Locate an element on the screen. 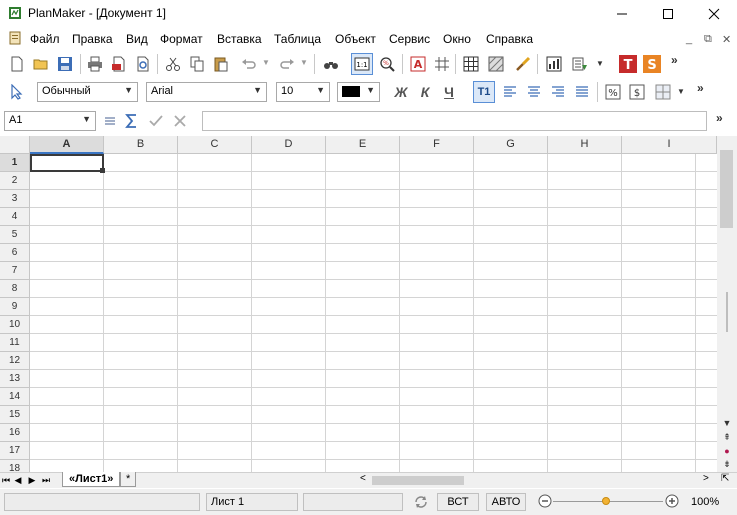 The height and width of the screenshot is (515, 737). row-header: 9 is located at coordinates (15, 307).